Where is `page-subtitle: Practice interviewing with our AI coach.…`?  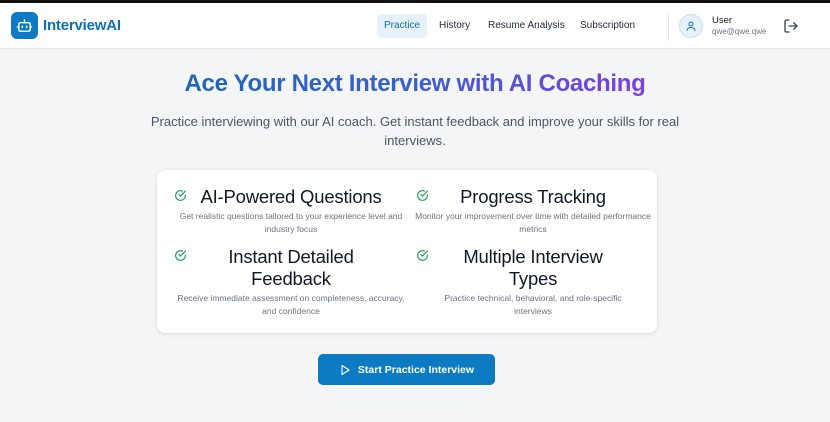 page-subtitle: Practice interviewing with our AI coach.… is located at coordinates (415, 131).